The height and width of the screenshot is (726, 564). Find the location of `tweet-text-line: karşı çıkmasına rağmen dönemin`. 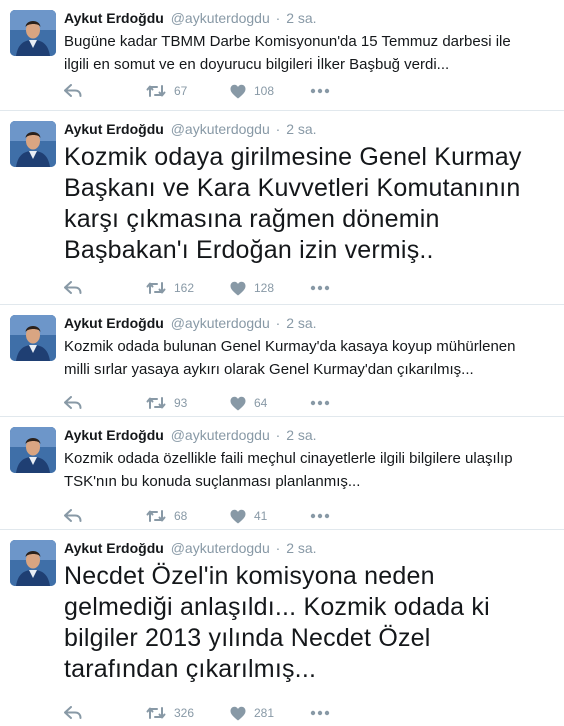

tweet-text-line: karşı çıkmasına rağmen dönemin is located at coordinates (252, 219).